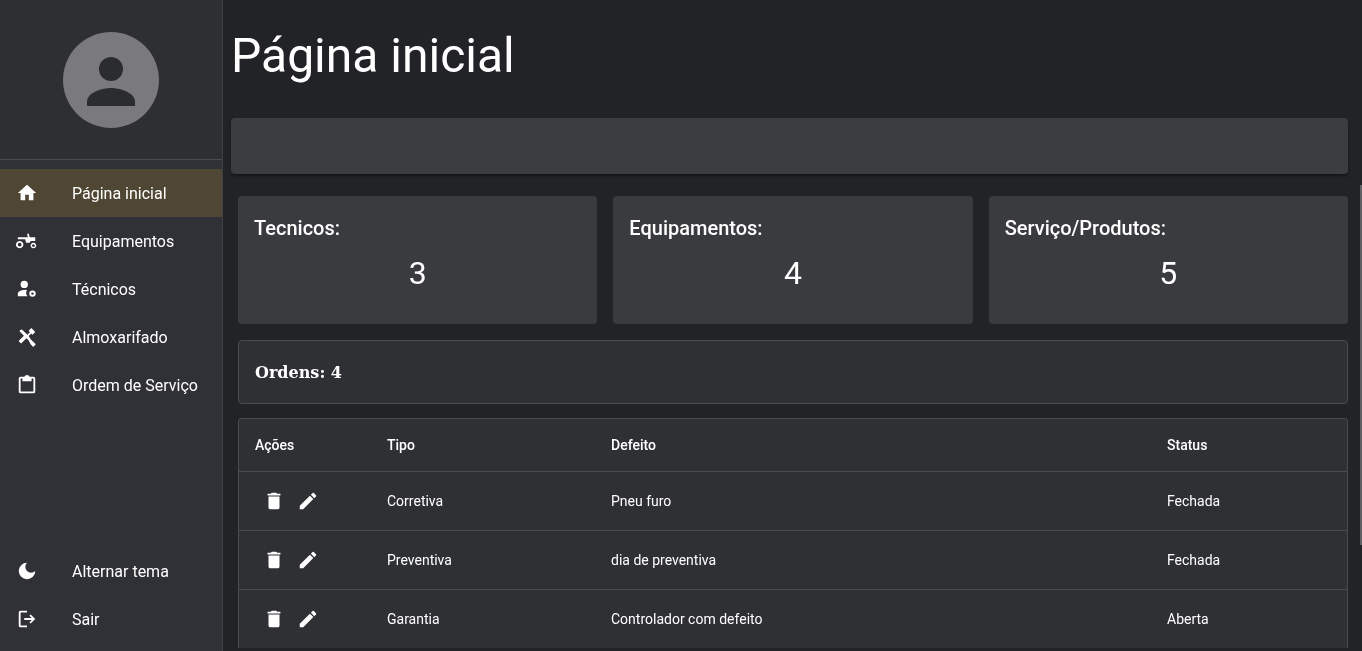 The height and width of the screenshot is (651, 1362). I want to click on moon-icon, so click(27, 571).